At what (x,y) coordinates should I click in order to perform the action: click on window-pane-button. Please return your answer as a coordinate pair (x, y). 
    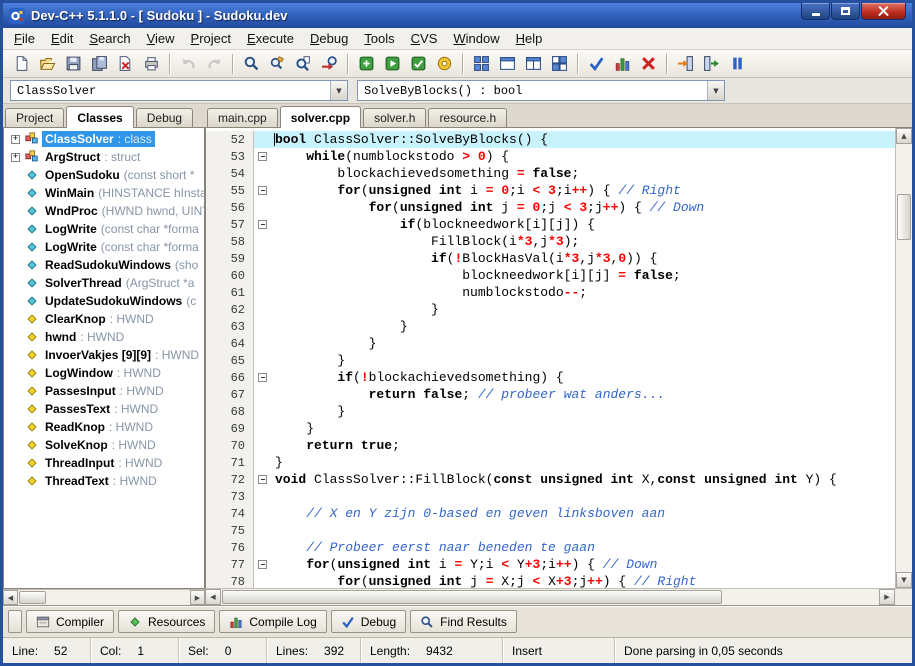
    Looking at the image, I should click on (507, 64).